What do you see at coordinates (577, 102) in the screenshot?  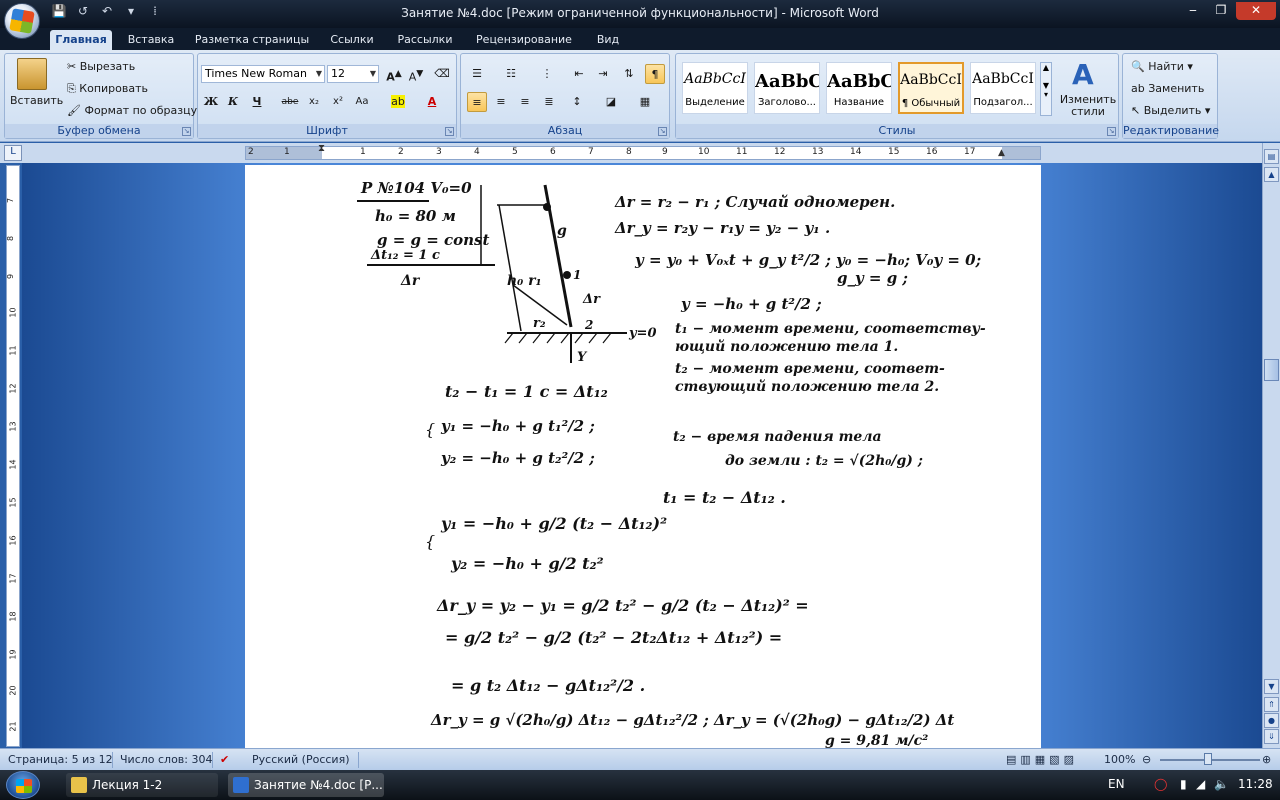 I see `line-spacing-icon: ↕` at bounding box center [577, 102].